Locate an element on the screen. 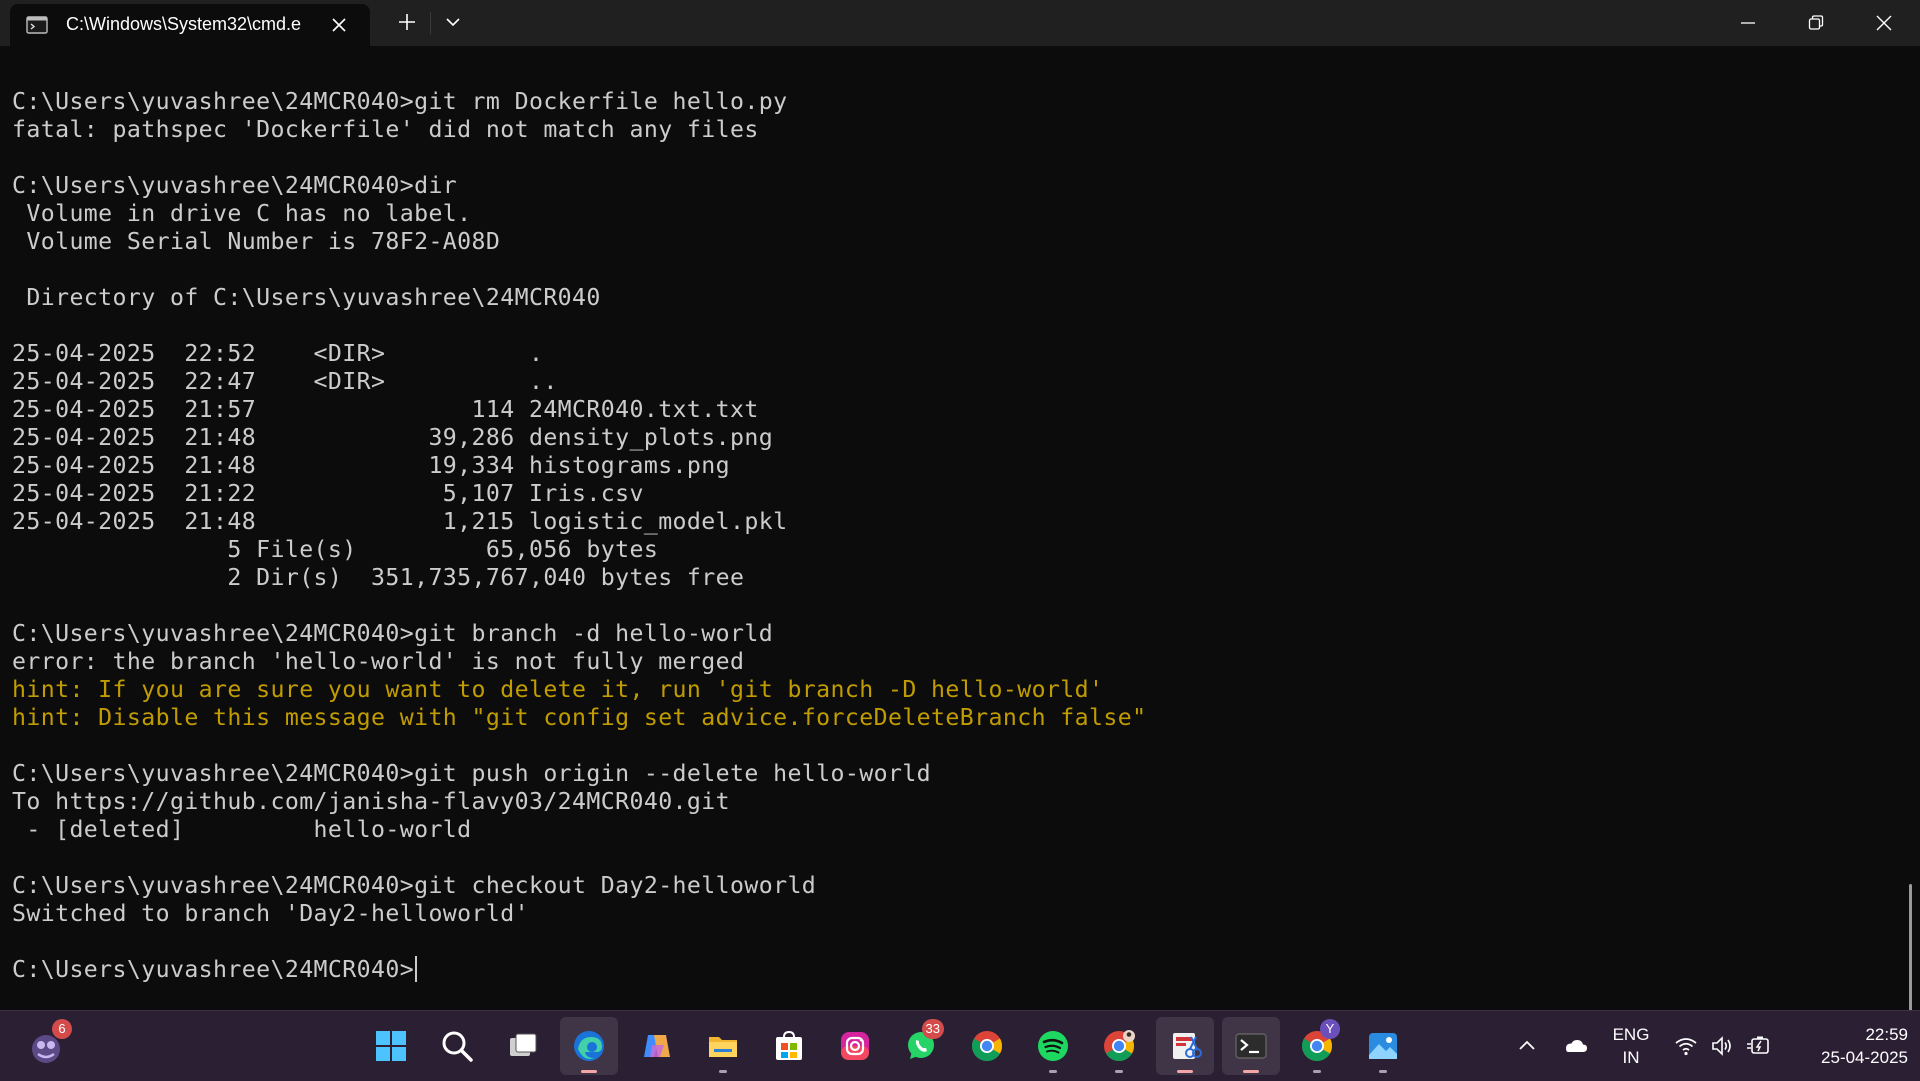 The image size is (1920, 1081). snipping-tool-icon is located at coordinates (1187, 1046).